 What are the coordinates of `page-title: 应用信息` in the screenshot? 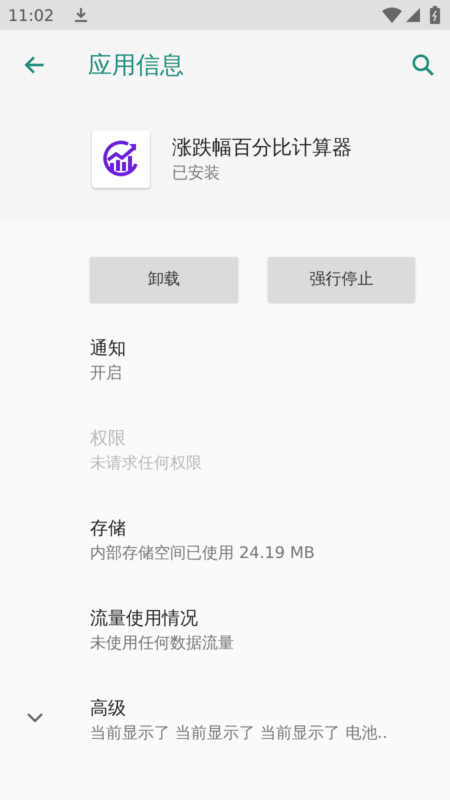 It's located at (136, 65).